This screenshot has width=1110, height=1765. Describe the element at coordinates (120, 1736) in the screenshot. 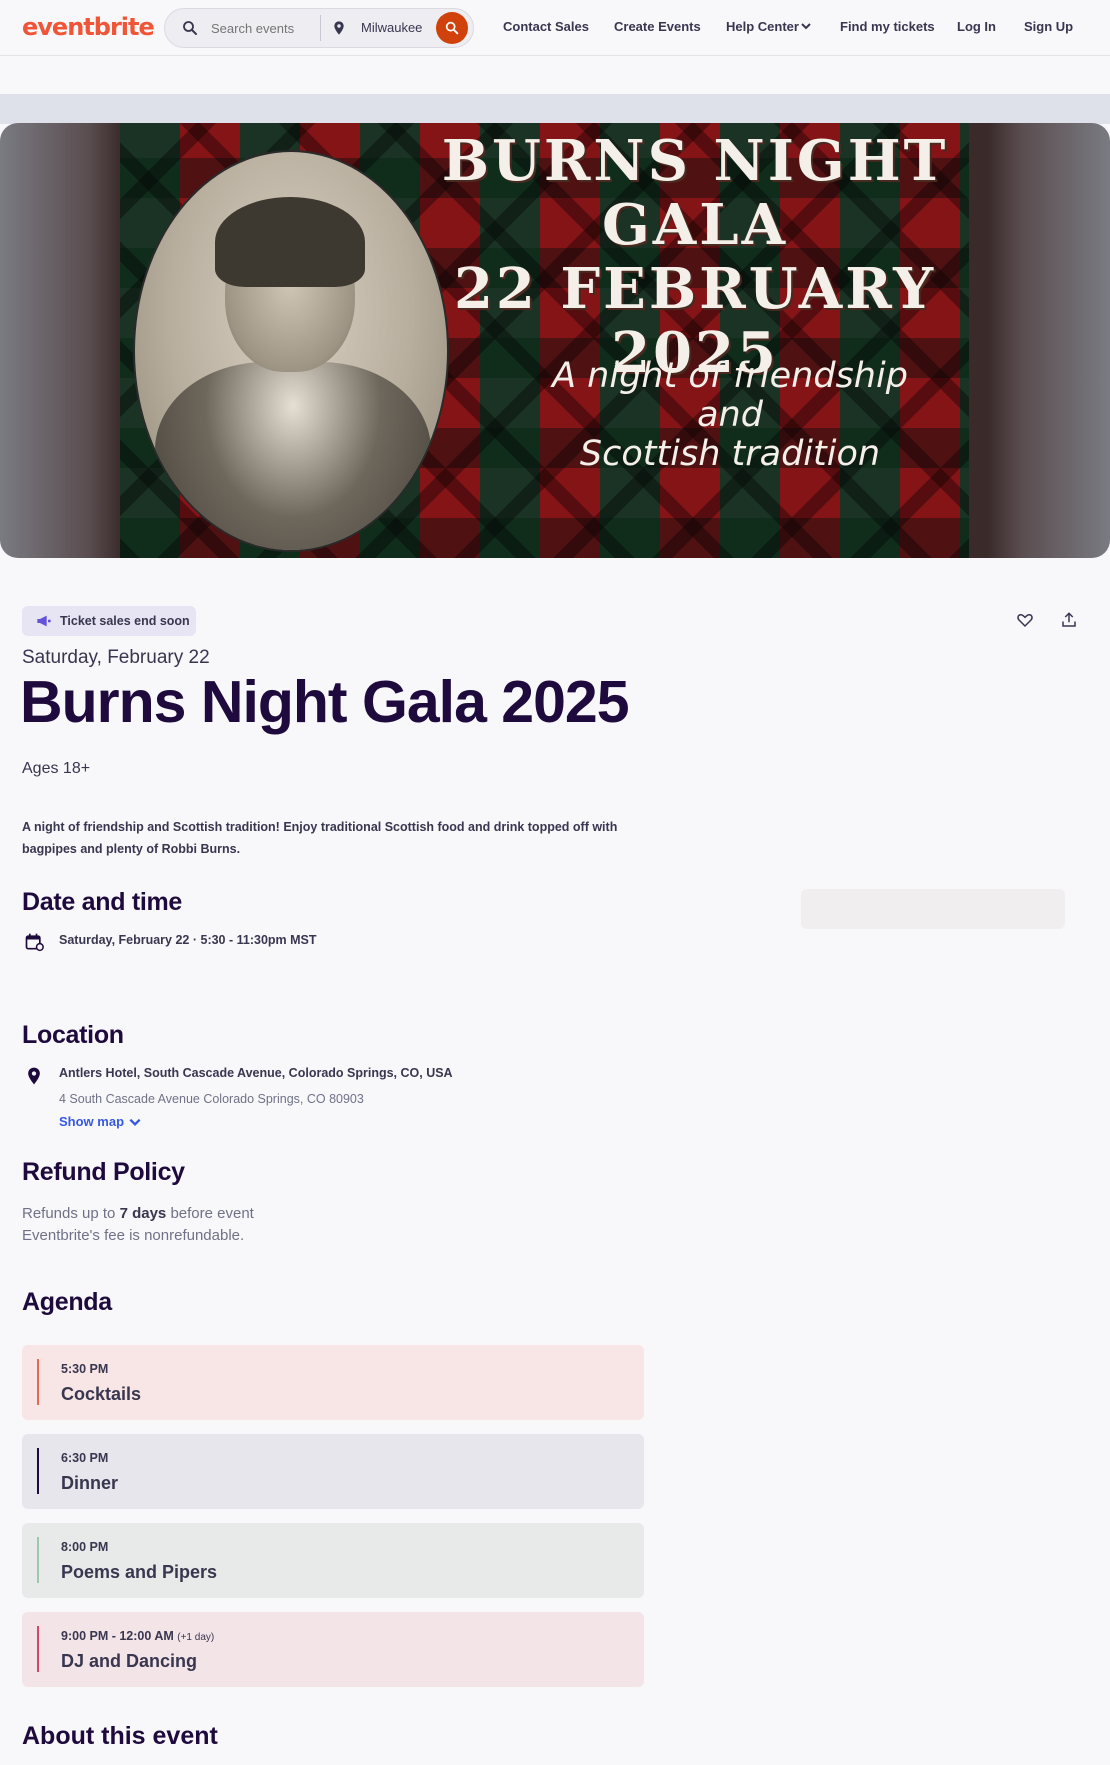

I see `about-heading: About this event` at that location.